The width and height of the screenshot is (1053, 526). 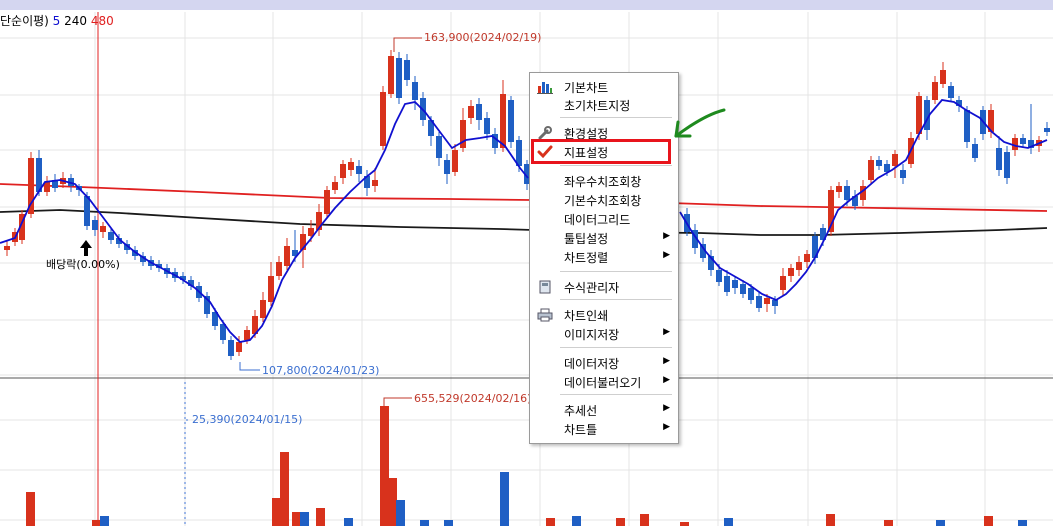 I want to click on menu-item: 차트틀 ▶, so click(x=604, y=429).